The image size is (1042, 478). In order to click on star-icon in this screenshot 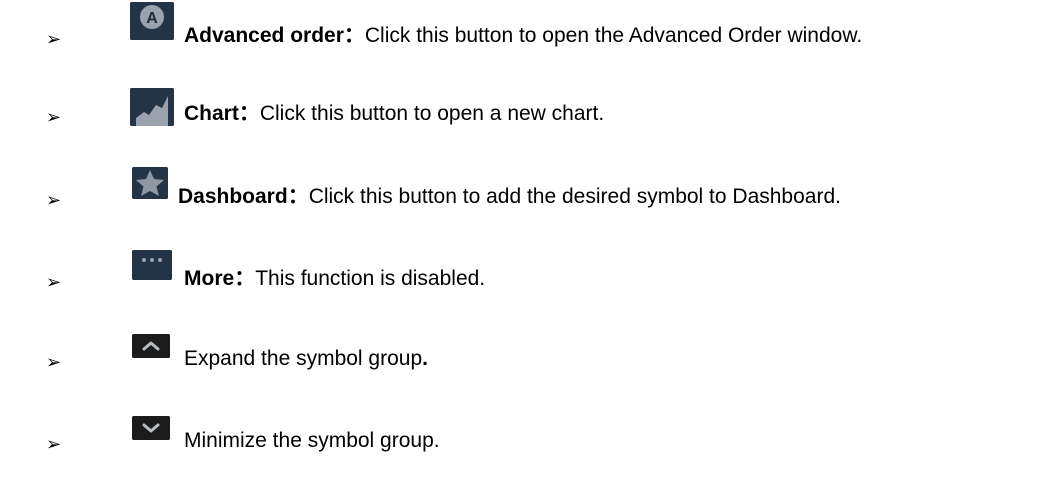, I will do `click(150, 183)`.